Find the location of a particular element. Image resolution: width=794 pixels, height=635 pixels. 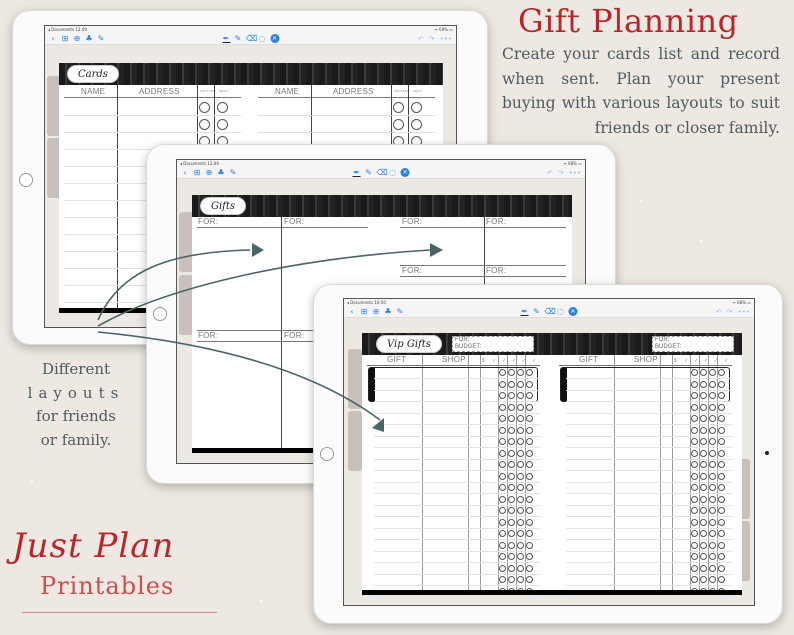

more-icon: ••• is located at coordinates (446, 39).